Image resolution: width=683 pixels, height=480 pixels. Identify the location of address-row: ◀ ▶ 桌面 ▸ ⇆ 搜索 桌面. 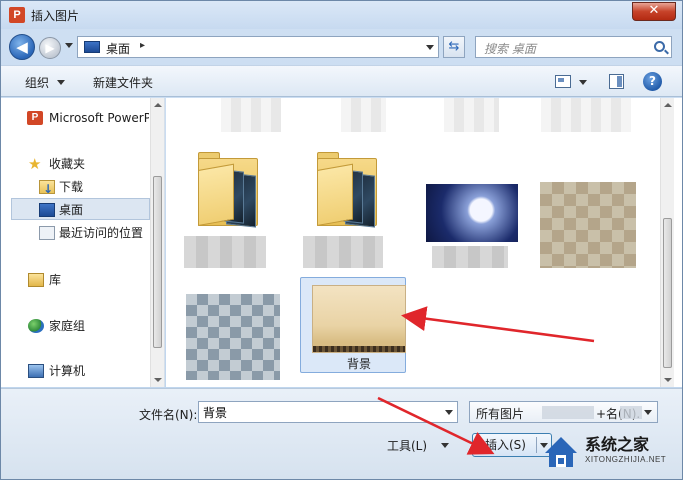
(341, 47).